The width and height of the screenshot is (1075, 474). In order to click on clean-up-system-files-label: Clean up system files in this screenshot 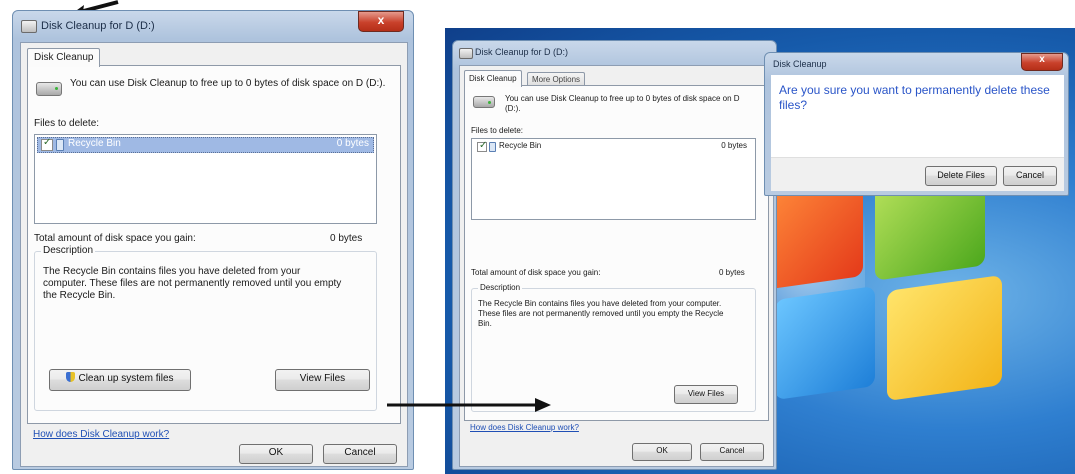, I will do `click(126, 378)`.